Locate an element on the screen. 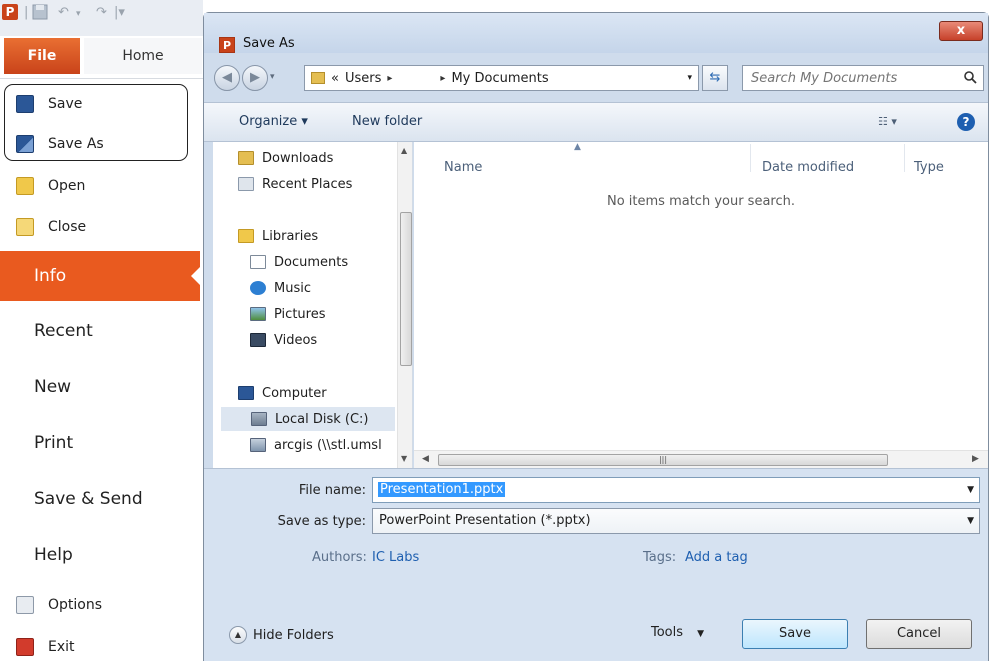 This screenshot has width=989, height=661. file-name-dropdown-icon: ▼ is located at coordinates (970, 490).